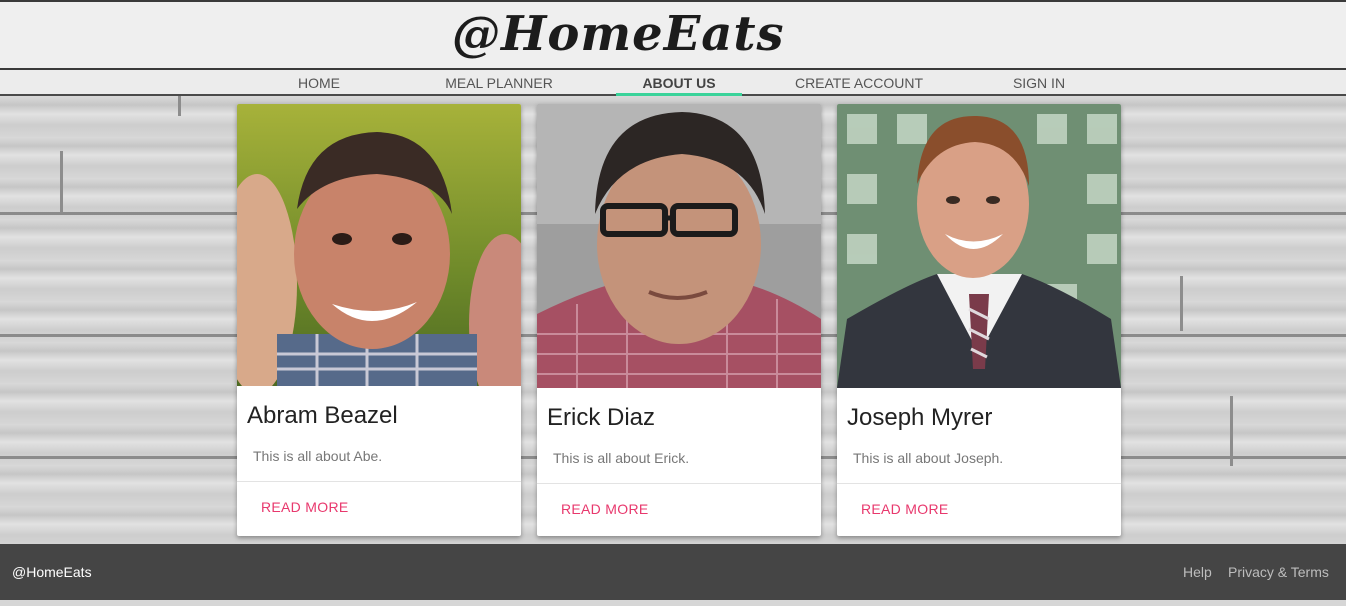 This screenshot has width=1346, height=606. What do you see at coordinates (1278, 572) in the screenshot?
I see `footer-privacy-link: Privacy & Terms` at bounding box center [1278, 572].